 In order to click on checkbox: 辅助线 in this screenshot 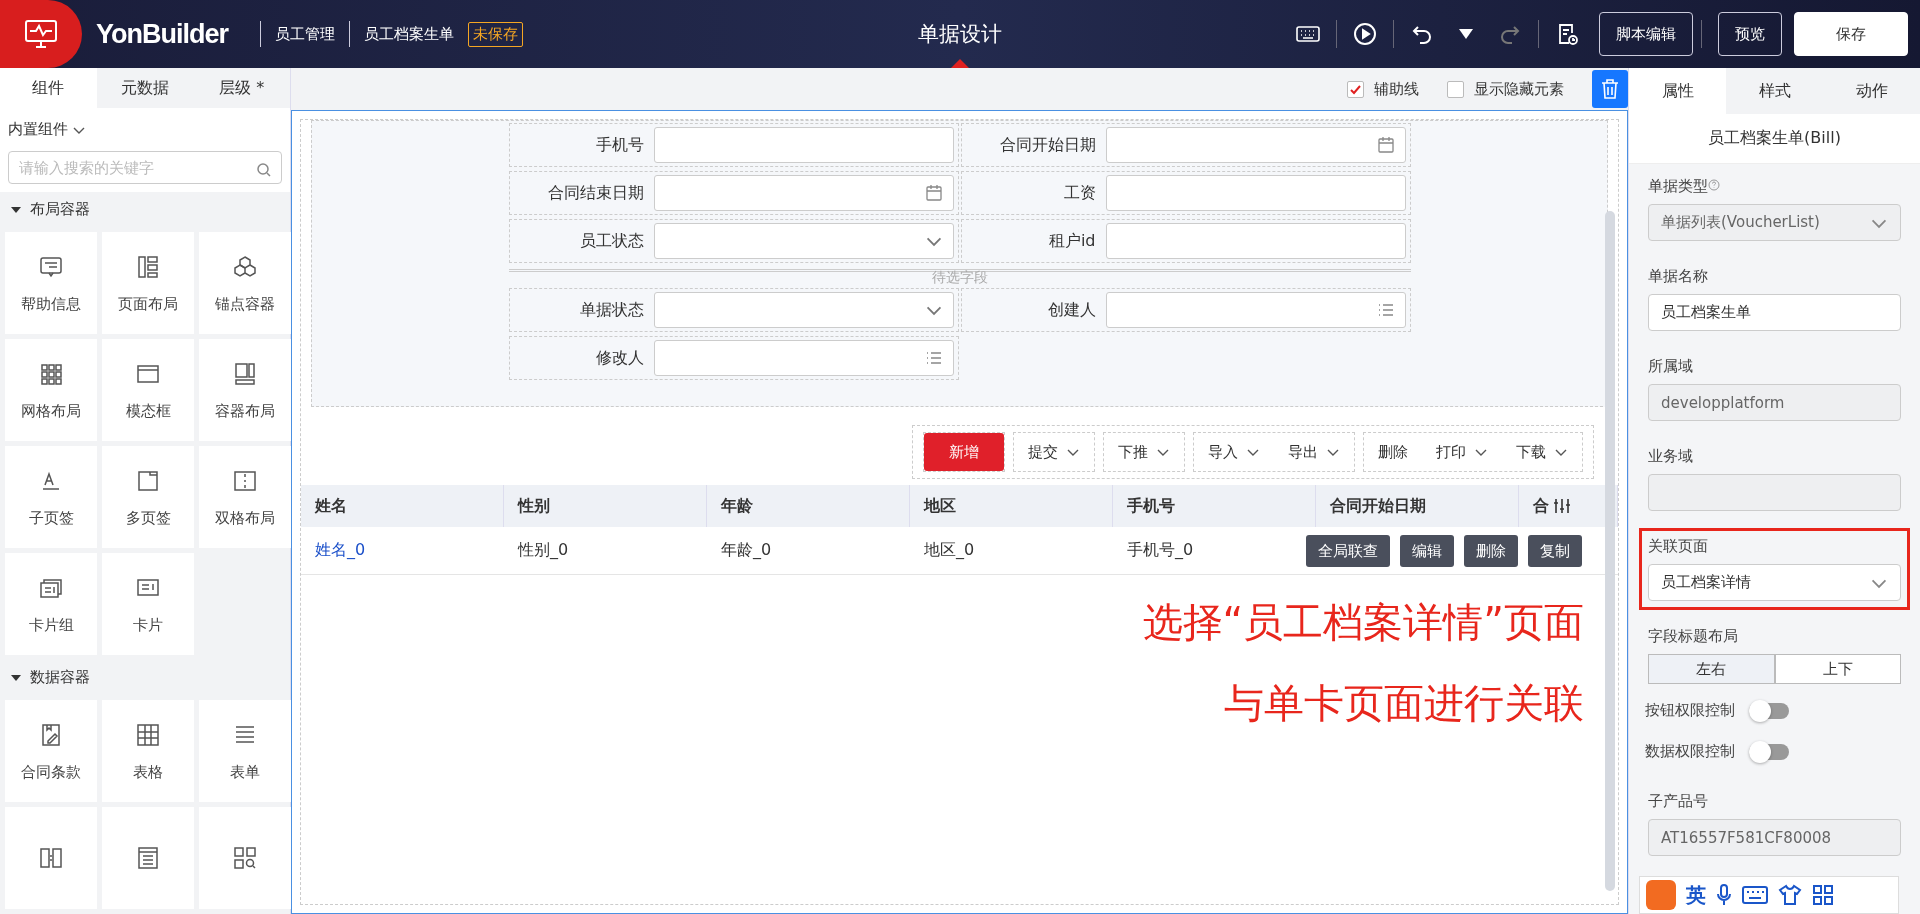, I will do `click(1383, 89)`.